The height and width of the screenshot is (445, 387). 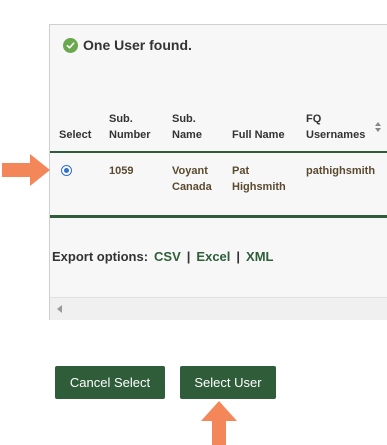 I want to click on pointer-arrow-up-icon, so click(x=219, y=423).